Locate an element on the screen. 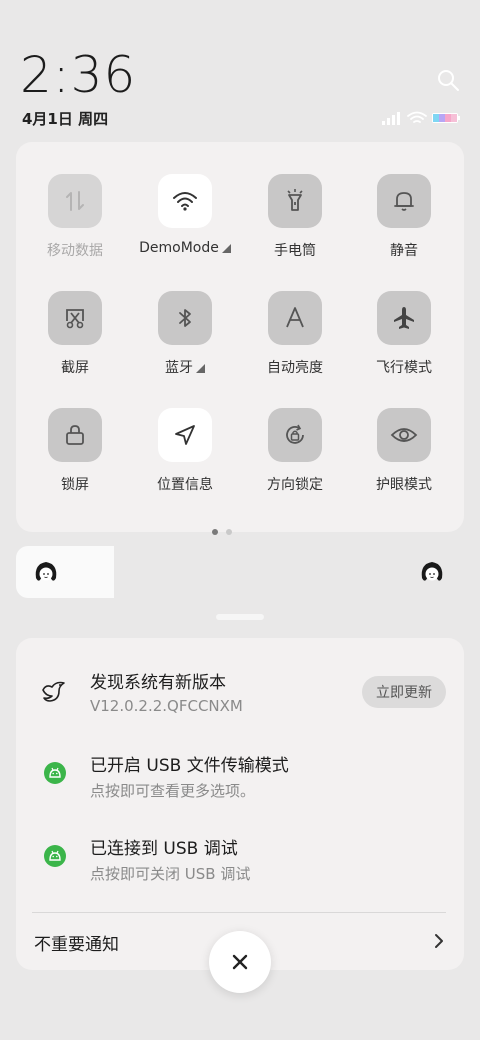 This screenshot has width=480, height=1040. notification-subtitle: 点按即可查看更多选项。 is located at coordinates (173, 791).